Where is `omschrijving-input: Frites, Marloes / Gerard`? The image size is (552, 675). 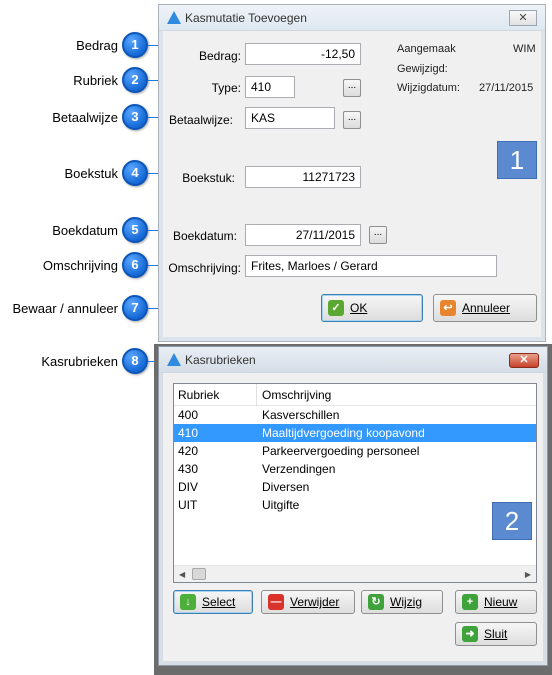 omschrijving-input: Frites, Marloes / Gerard is located at coordinates (371, 266).